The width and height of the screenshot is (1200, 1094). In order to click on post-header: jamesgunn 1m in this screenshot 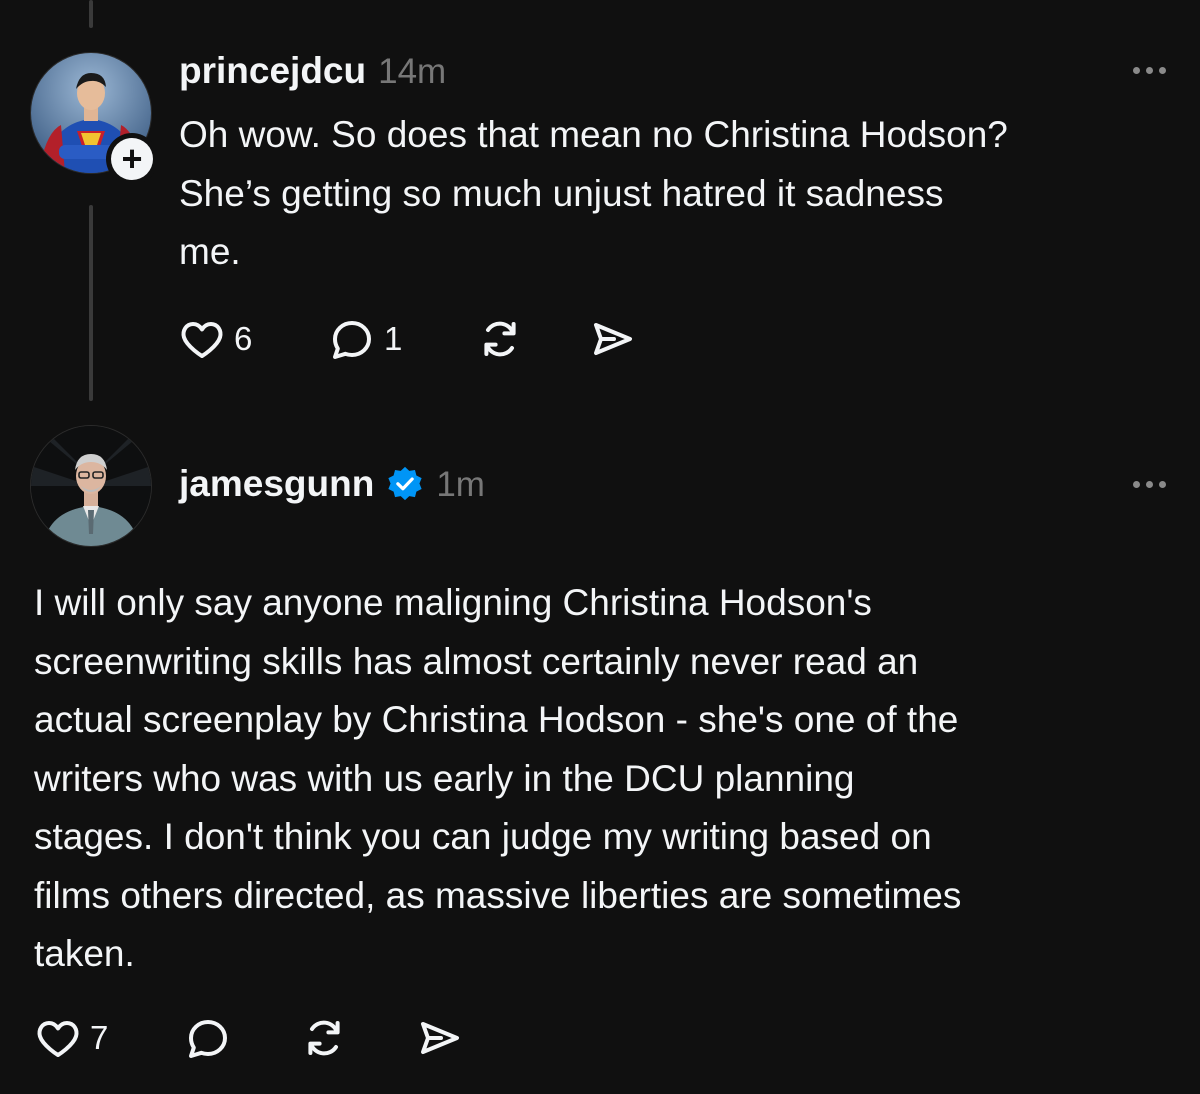, I will do `click(332, 484)`.